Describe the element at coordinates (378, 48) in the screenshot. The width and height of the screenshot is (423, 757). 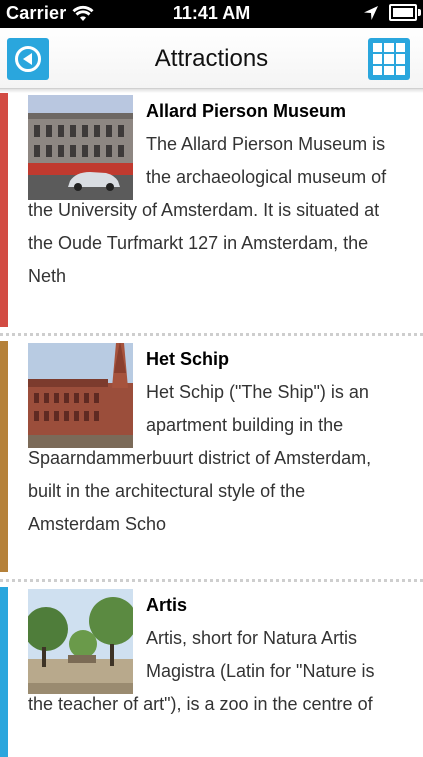
I see `grid-menu-icon` at that location.